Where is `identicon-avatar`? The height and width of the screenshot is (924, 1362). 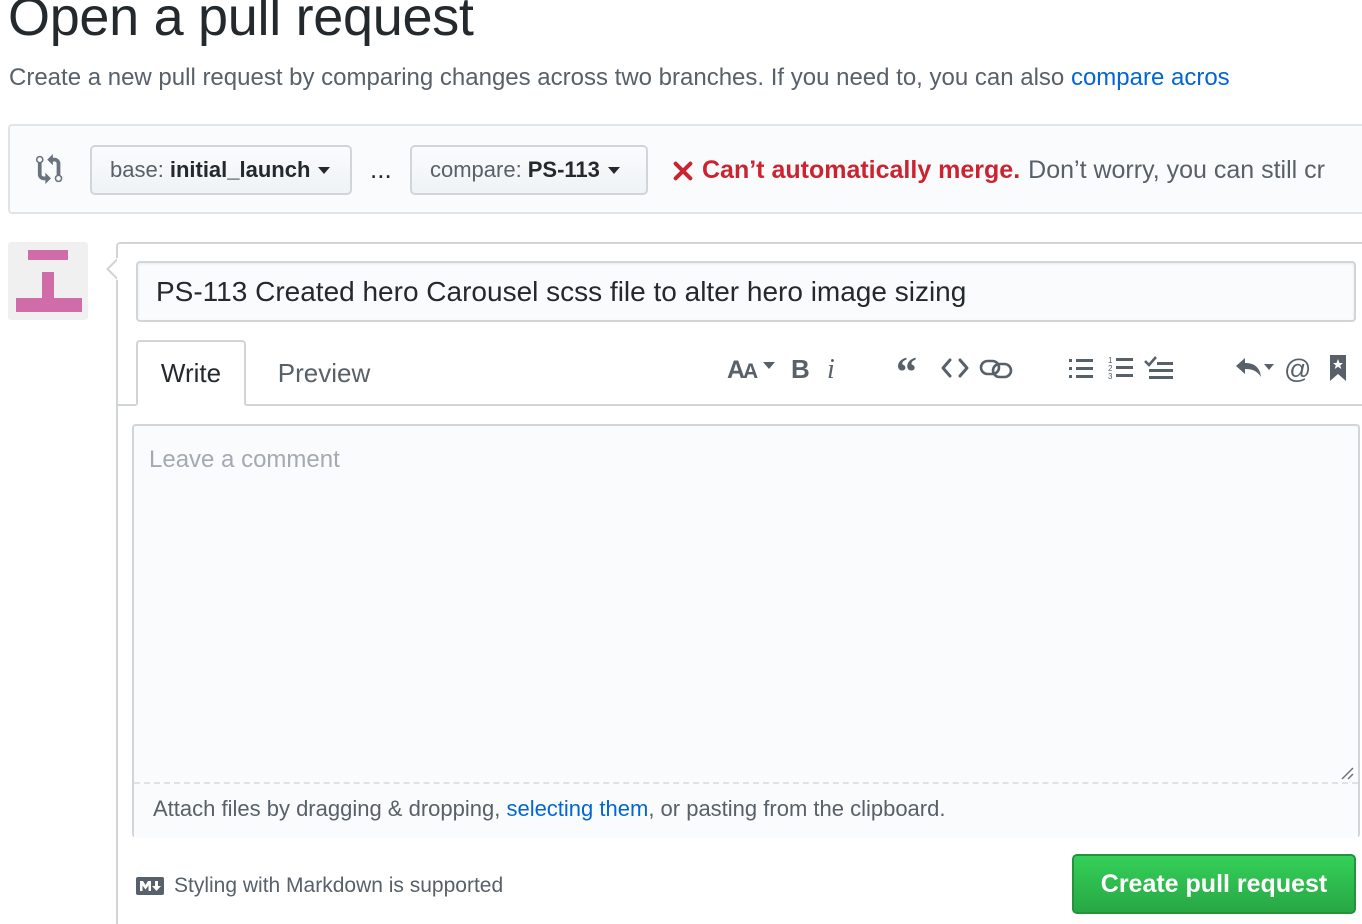
identicon-avatar is located at coordinates (49, 281).